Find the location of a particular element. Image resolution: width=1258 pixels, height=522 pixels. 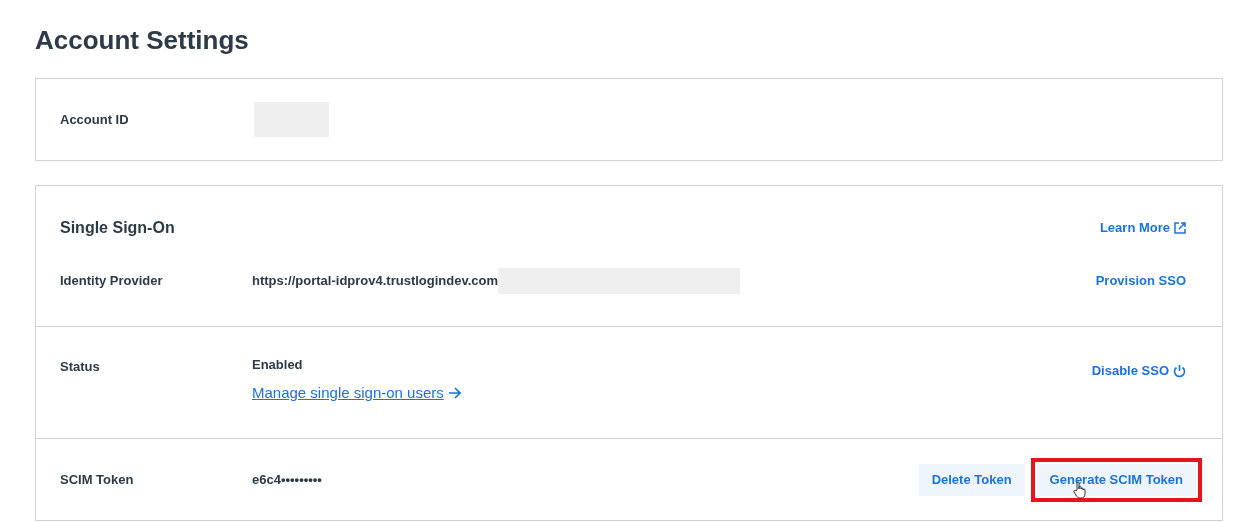

section-title: Single Sign-On is located at coordinates (117, 228).